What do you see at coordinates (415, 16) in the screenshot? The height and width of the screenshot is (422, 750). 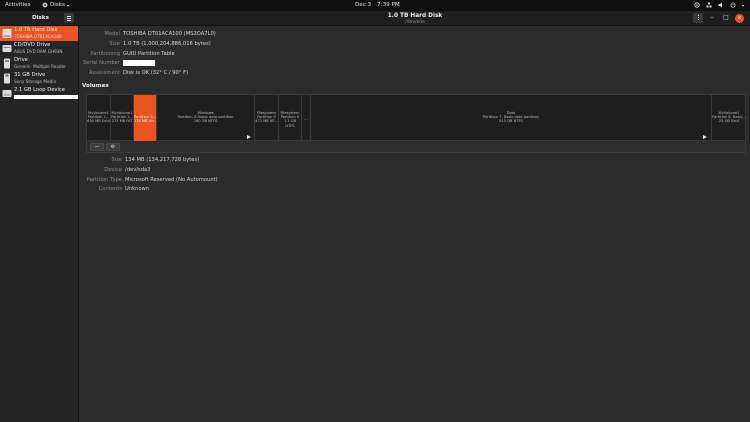 I see `disk-title: 1.0 TB Hard Disk` at bounding box center [415, 16].